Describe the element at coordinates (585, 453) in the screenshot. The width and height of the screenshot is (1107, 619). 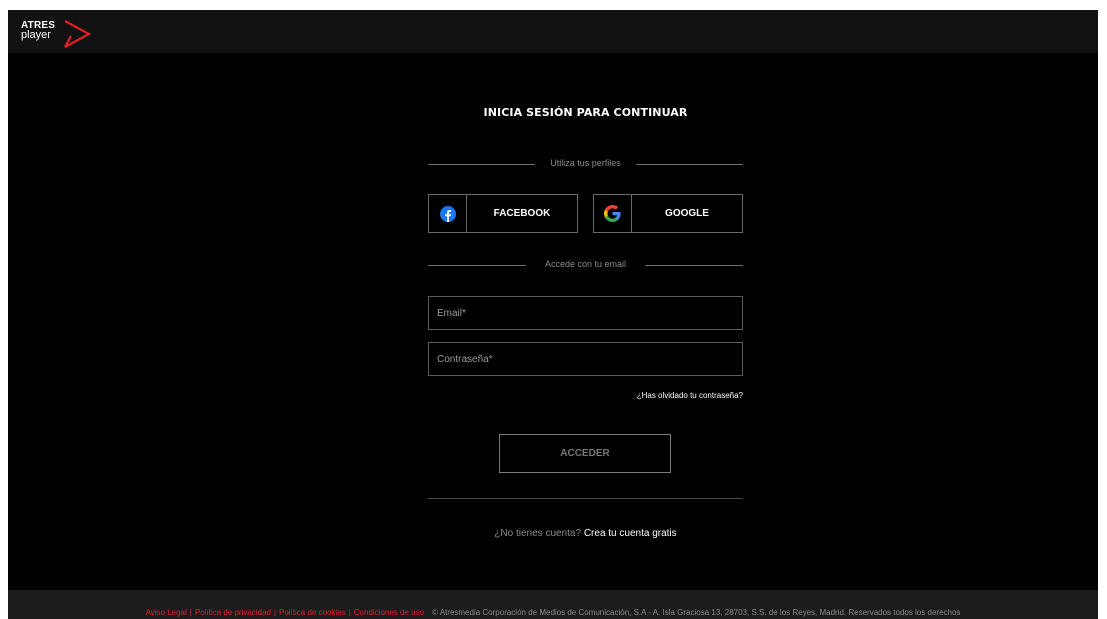
I see `acceder-button: ACCEDER` at that location.